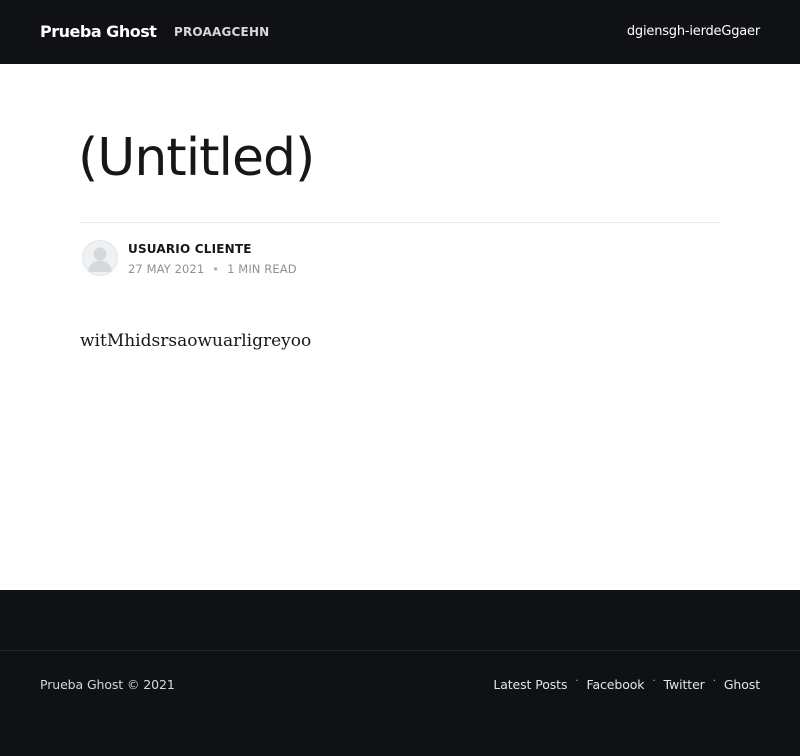 The width and height of the screenshot is (800, 756). Describe the element at coordinates (742, 684) in the screenshot. I see `footer-link-ghost: Ghost` at that location.